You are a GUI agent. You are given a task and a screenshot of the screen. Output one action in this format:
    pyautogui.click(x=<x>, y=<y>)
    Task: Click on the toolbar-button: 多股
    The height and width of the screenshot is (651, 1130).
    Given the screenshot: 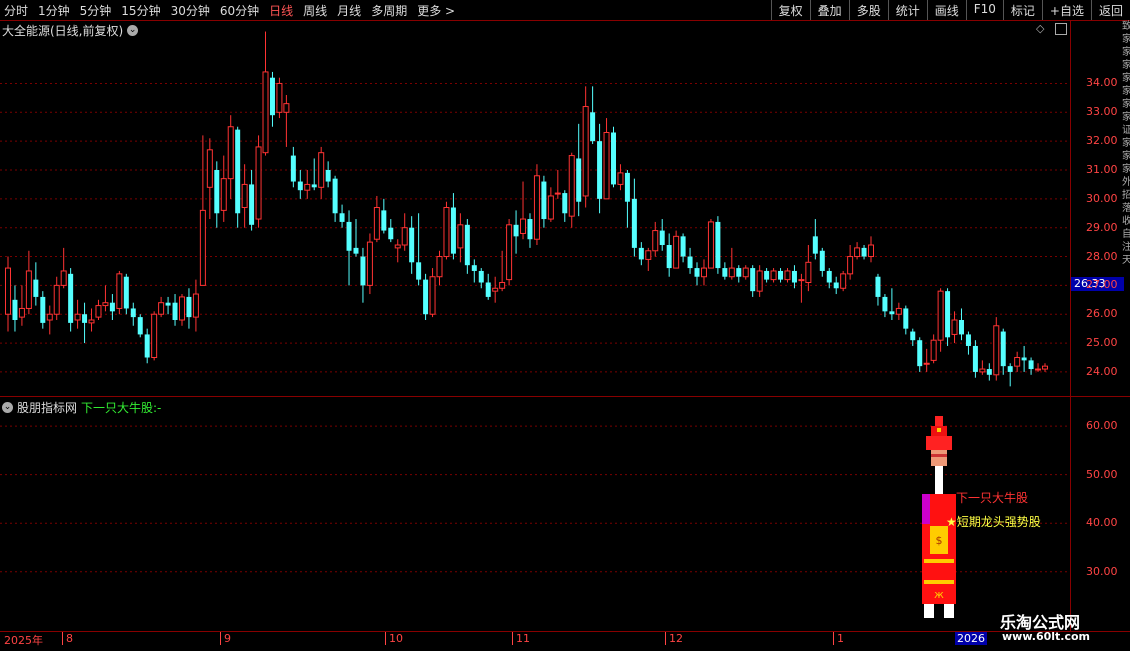 What is the action you would take?
    pyautogui.click(x=868, y=10)
    